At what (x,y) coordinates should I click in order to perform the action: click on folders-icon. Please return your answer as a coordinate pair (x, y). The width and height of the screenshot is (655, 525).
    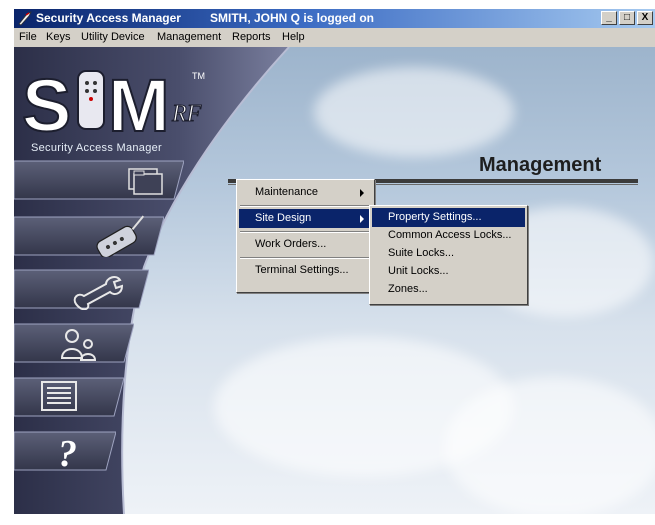
    Looking at the image, I should click on (145, 181).